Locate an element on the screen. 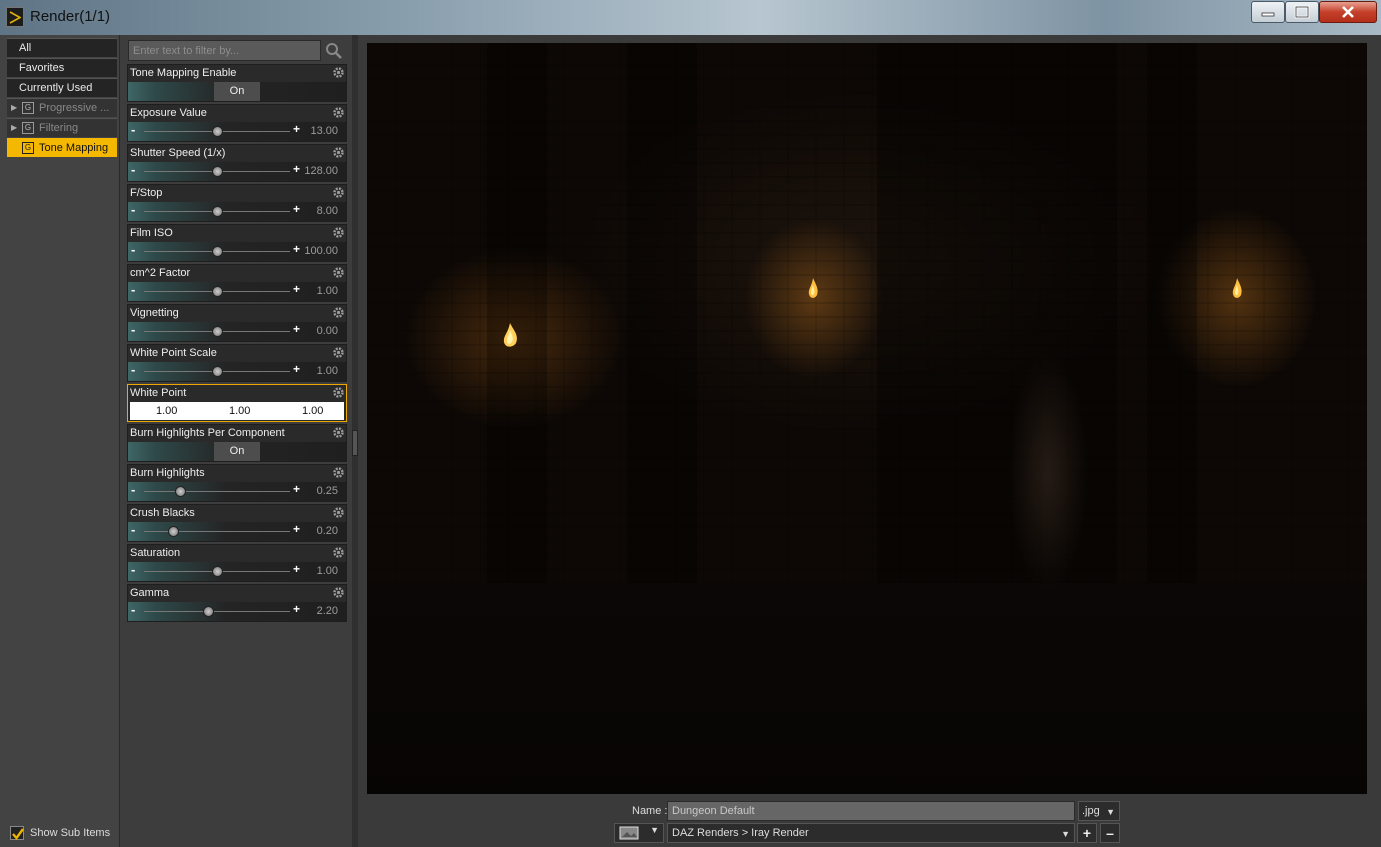 The image size is (1381, 847). property-white-point-scale: White Point Scale - + 1.00 is located at coordinates (237, 363).